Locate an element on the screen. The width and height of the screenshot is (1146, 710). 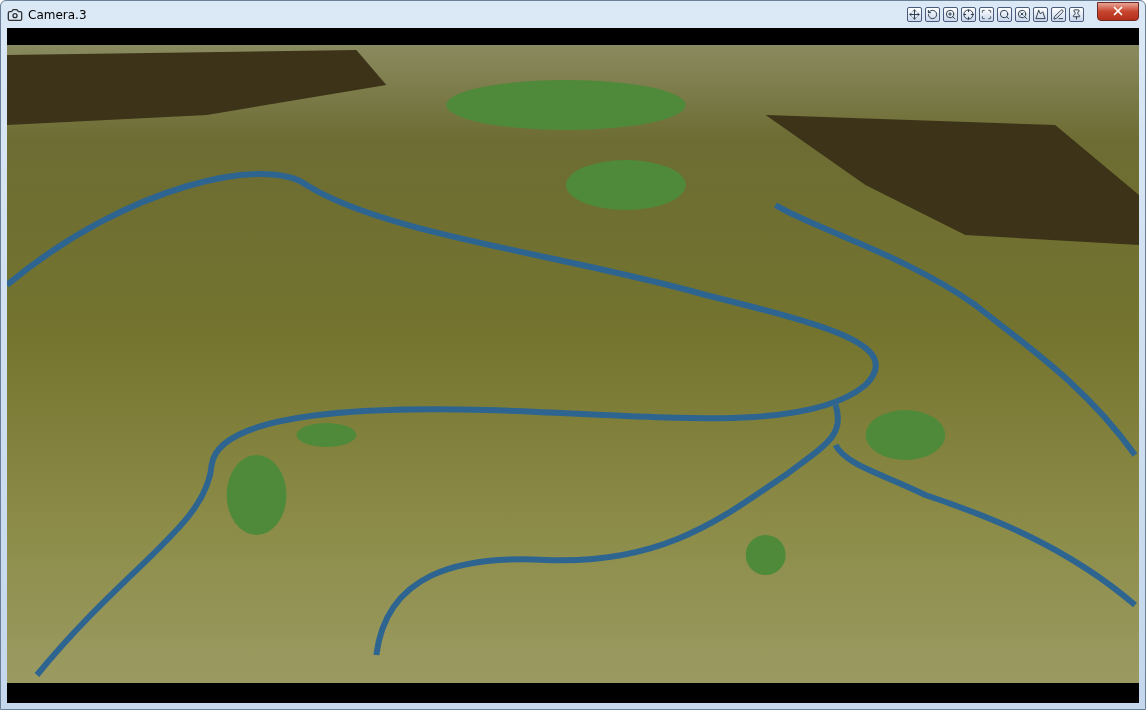
pen-icon is located at coordinates (1058, 14).